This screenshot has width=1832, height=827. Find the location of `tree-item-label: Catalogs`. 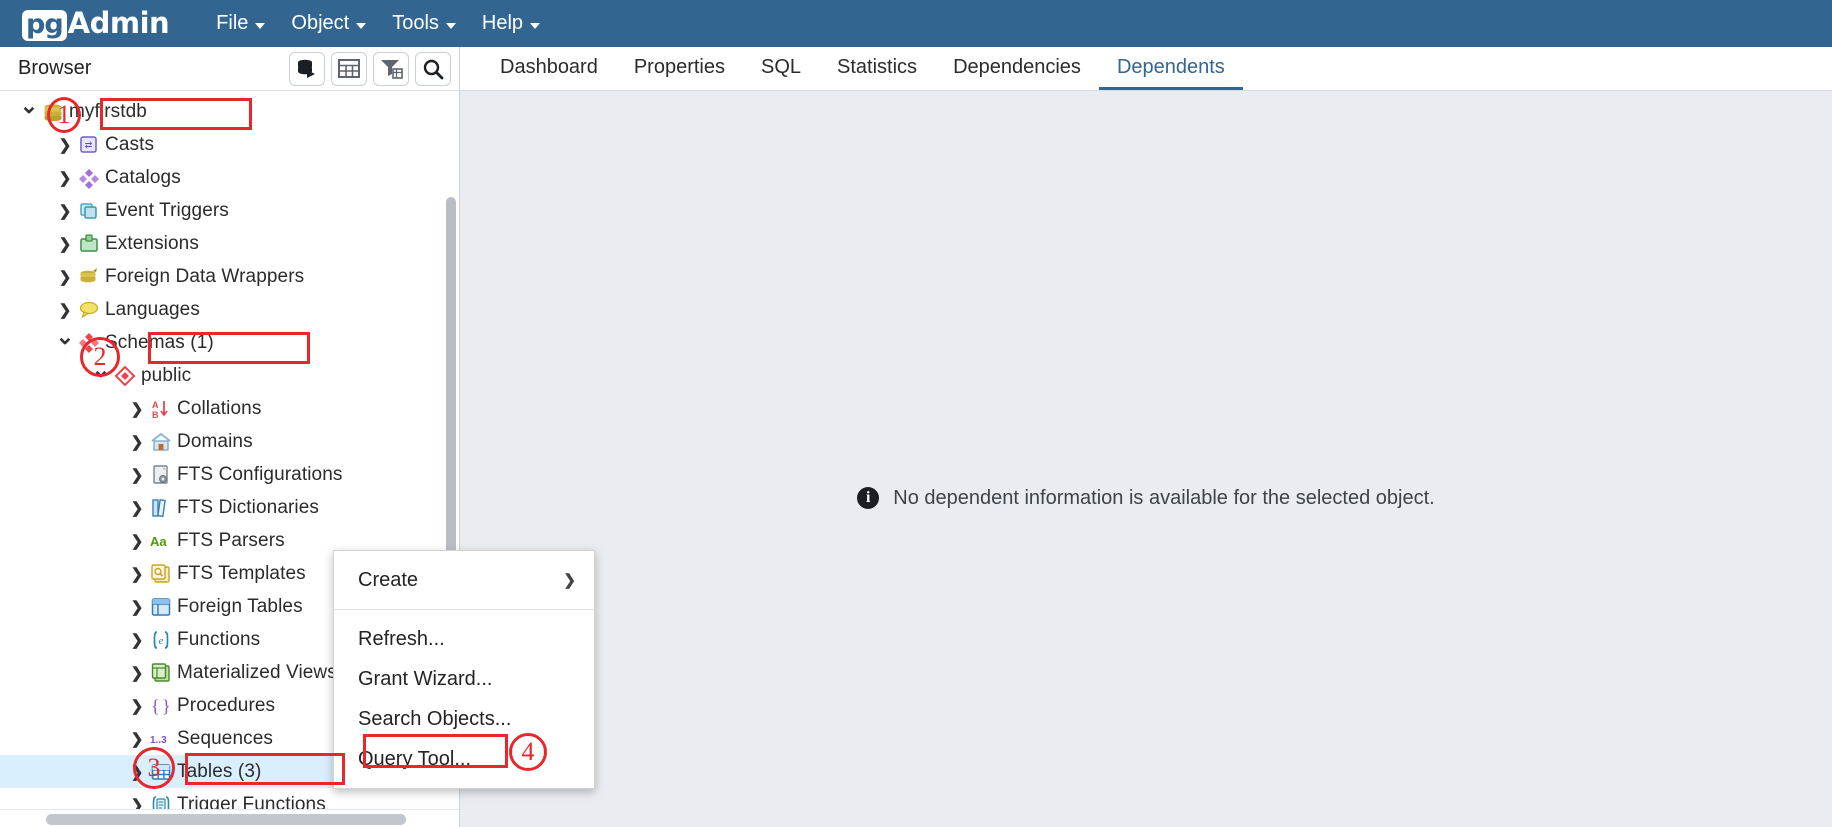

tree-item-label: Catalogs is located at coordinates (143, 177).